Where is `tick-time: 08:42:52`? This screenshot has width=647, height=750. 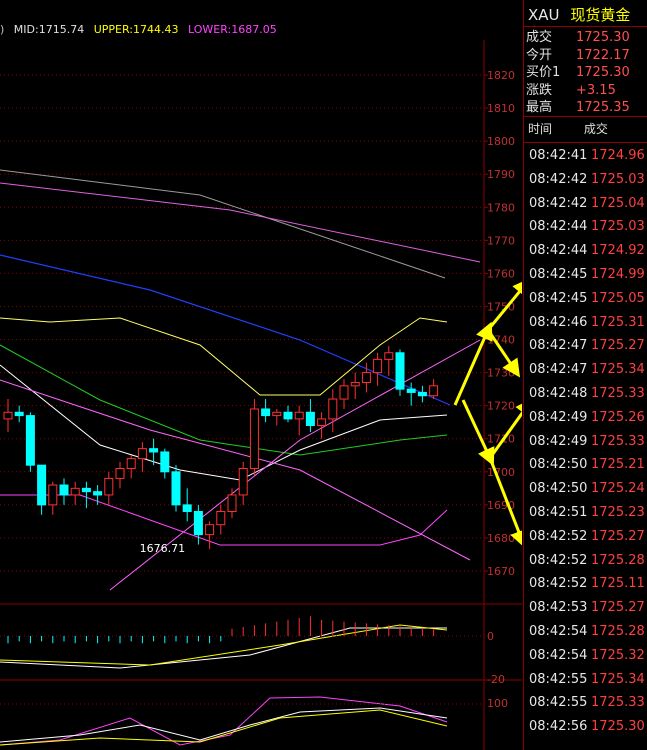
tick-time: 08:42:52 is located at coordinates (558, 536).